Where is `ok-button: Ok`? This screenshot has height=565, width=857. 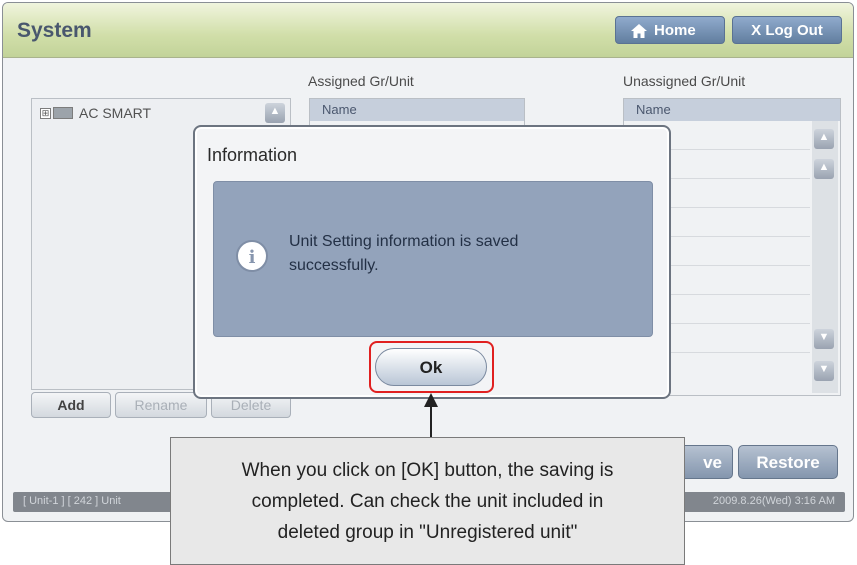 ok-button: Ok is located at coordinates (431, 367).